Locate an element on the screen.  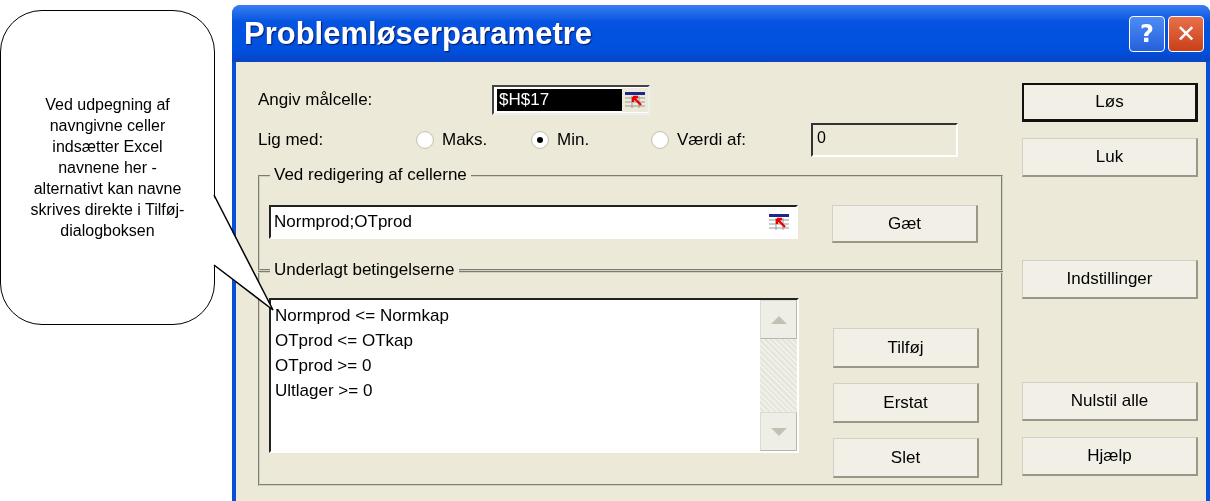
value-field: 0 is located at coordinates (884, 140).